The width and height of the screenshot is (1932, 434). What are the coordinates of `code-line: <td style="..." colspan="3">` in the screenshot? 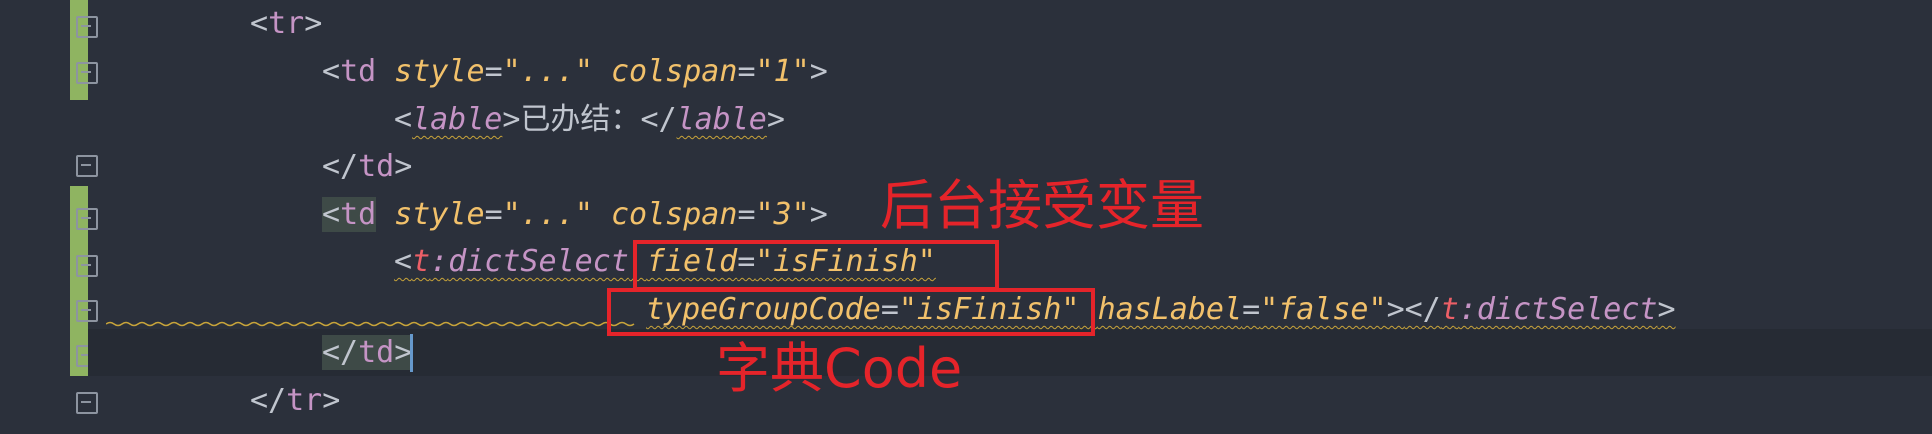 It's located at (575, 215).